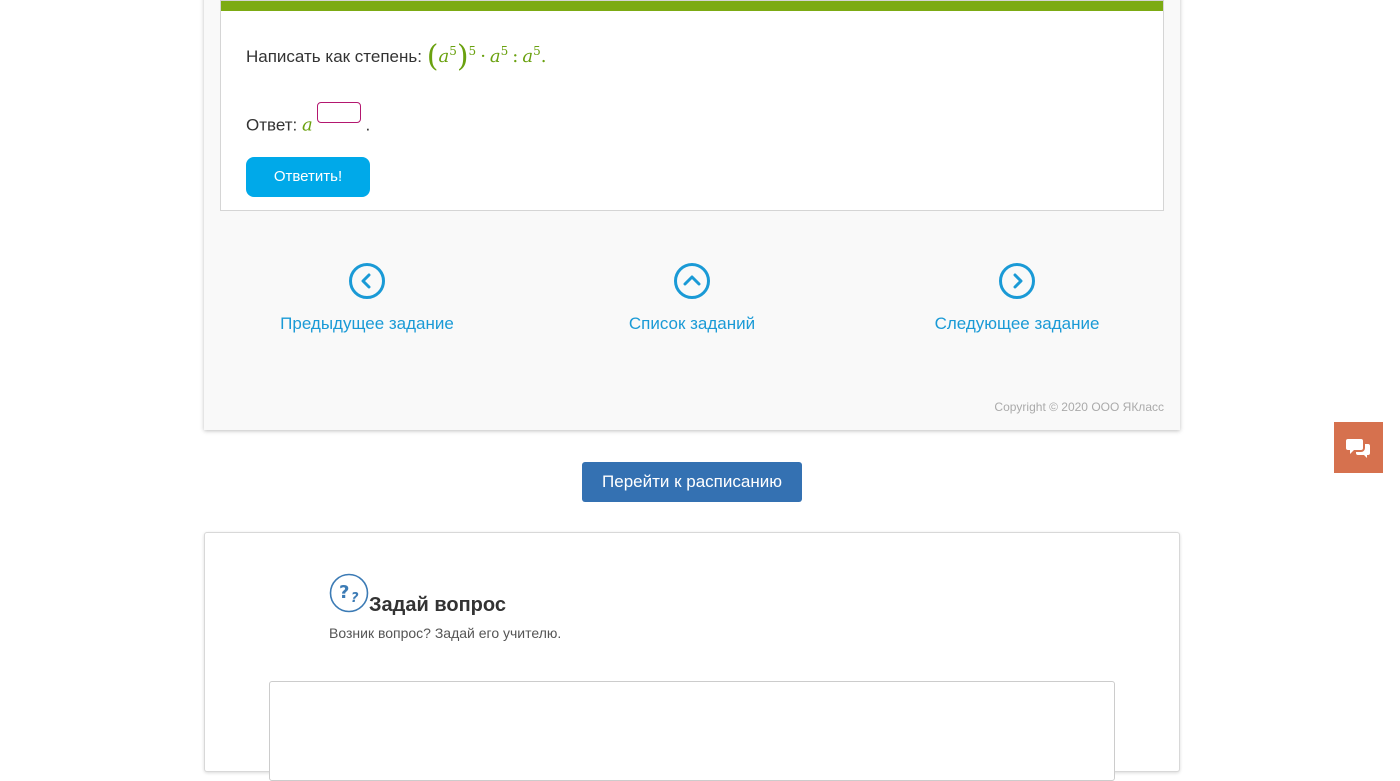  What do you see at coordinates (692, 731) in the screenshot?
I see `question-textarea` at bounding box center [692, 731].